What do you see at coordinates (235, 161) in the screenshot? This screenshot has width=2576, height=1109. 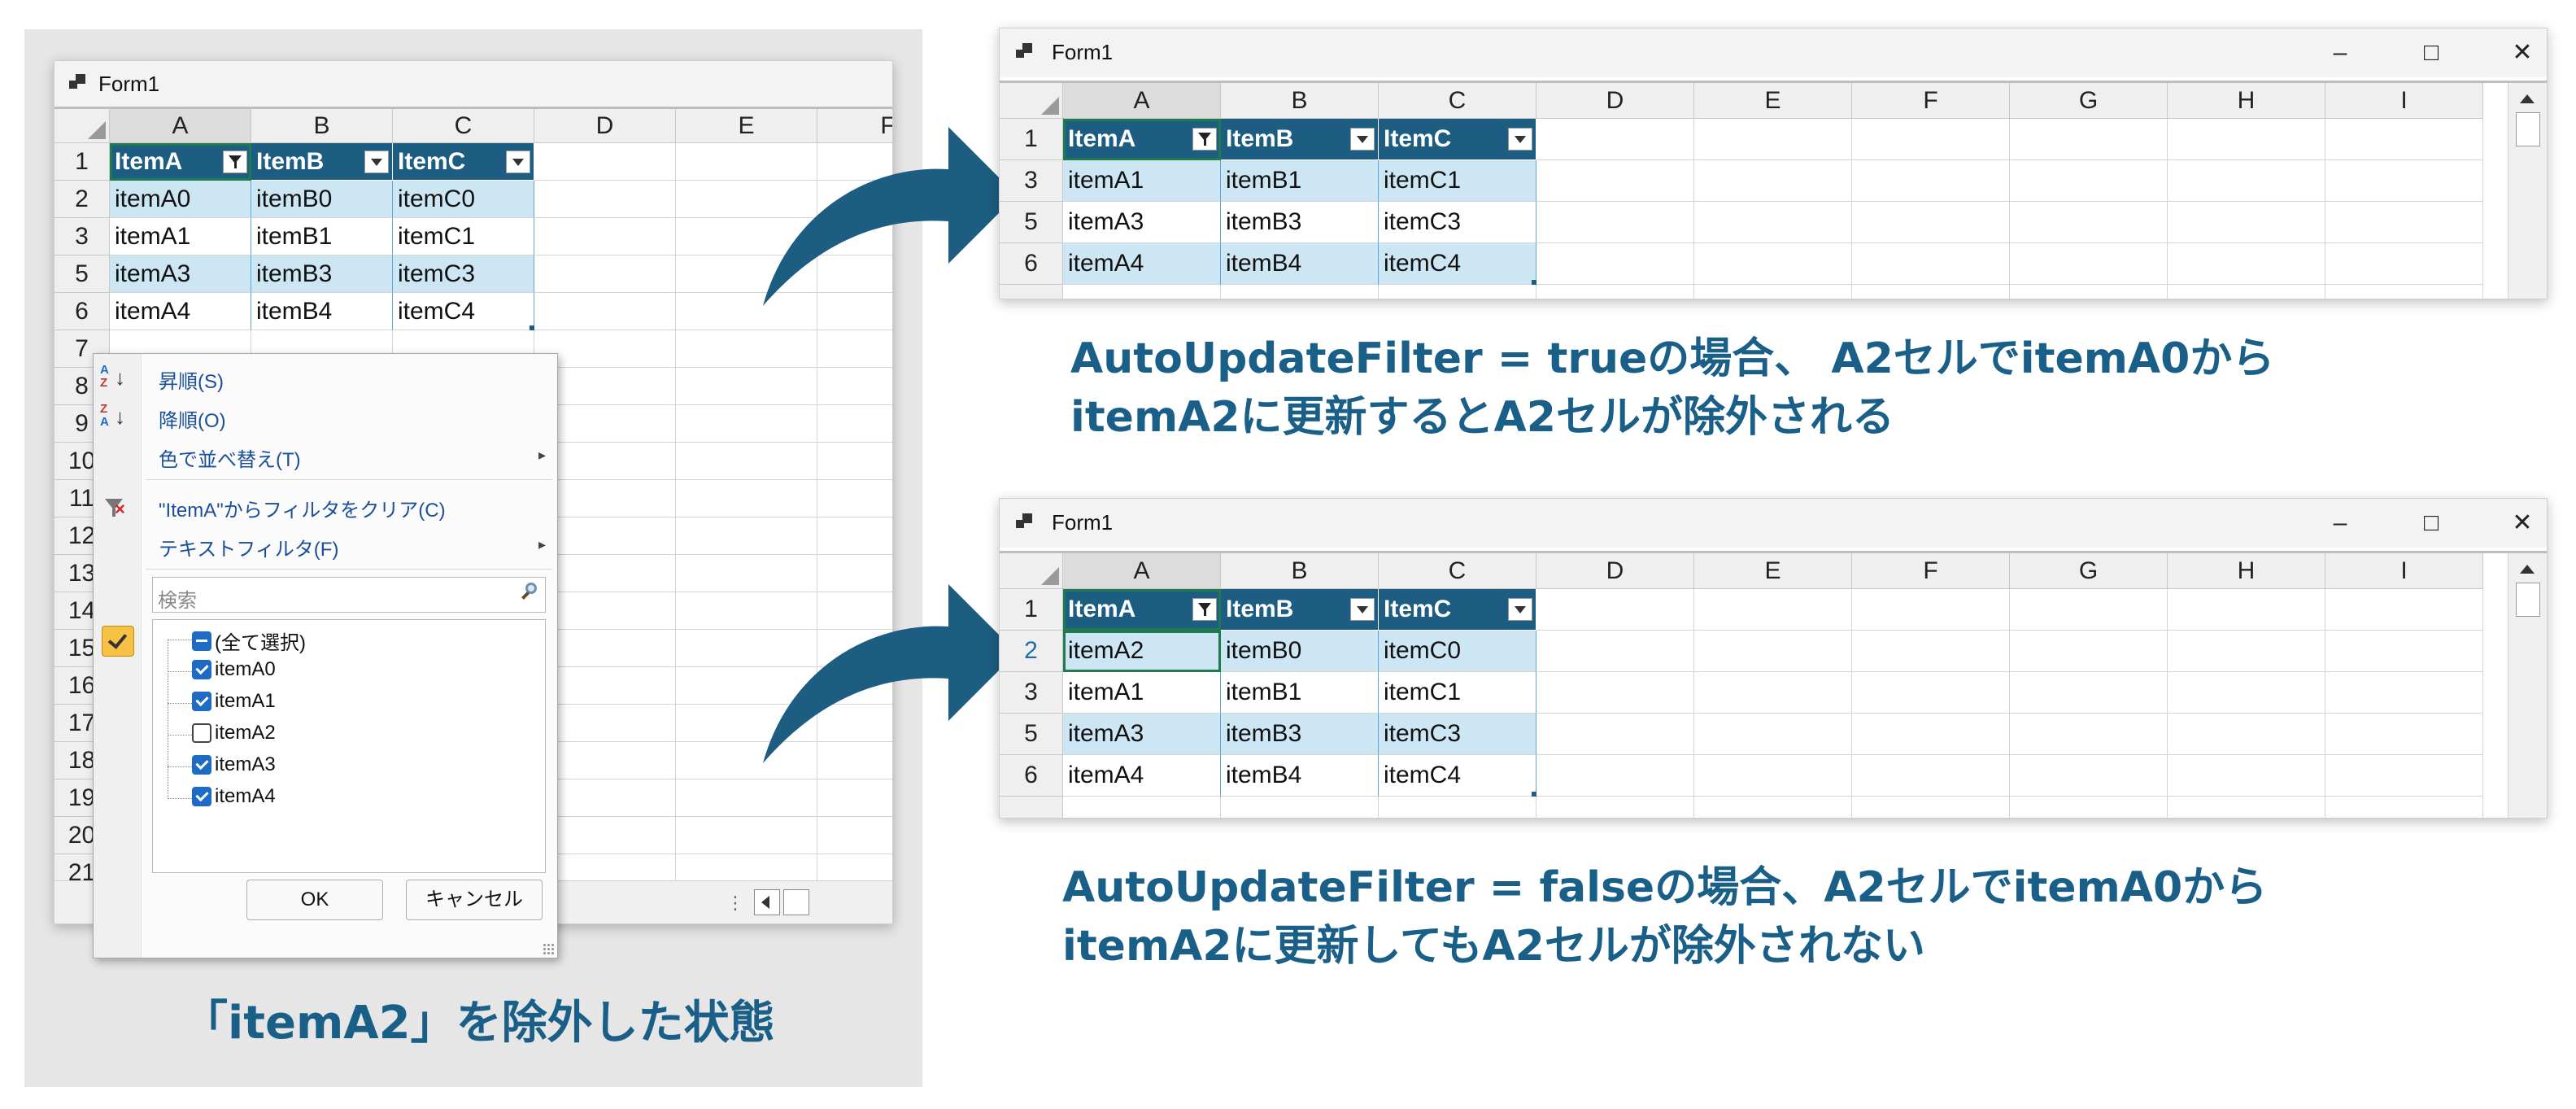 I see `filter-active-icon` at bounding box center [235, 161].